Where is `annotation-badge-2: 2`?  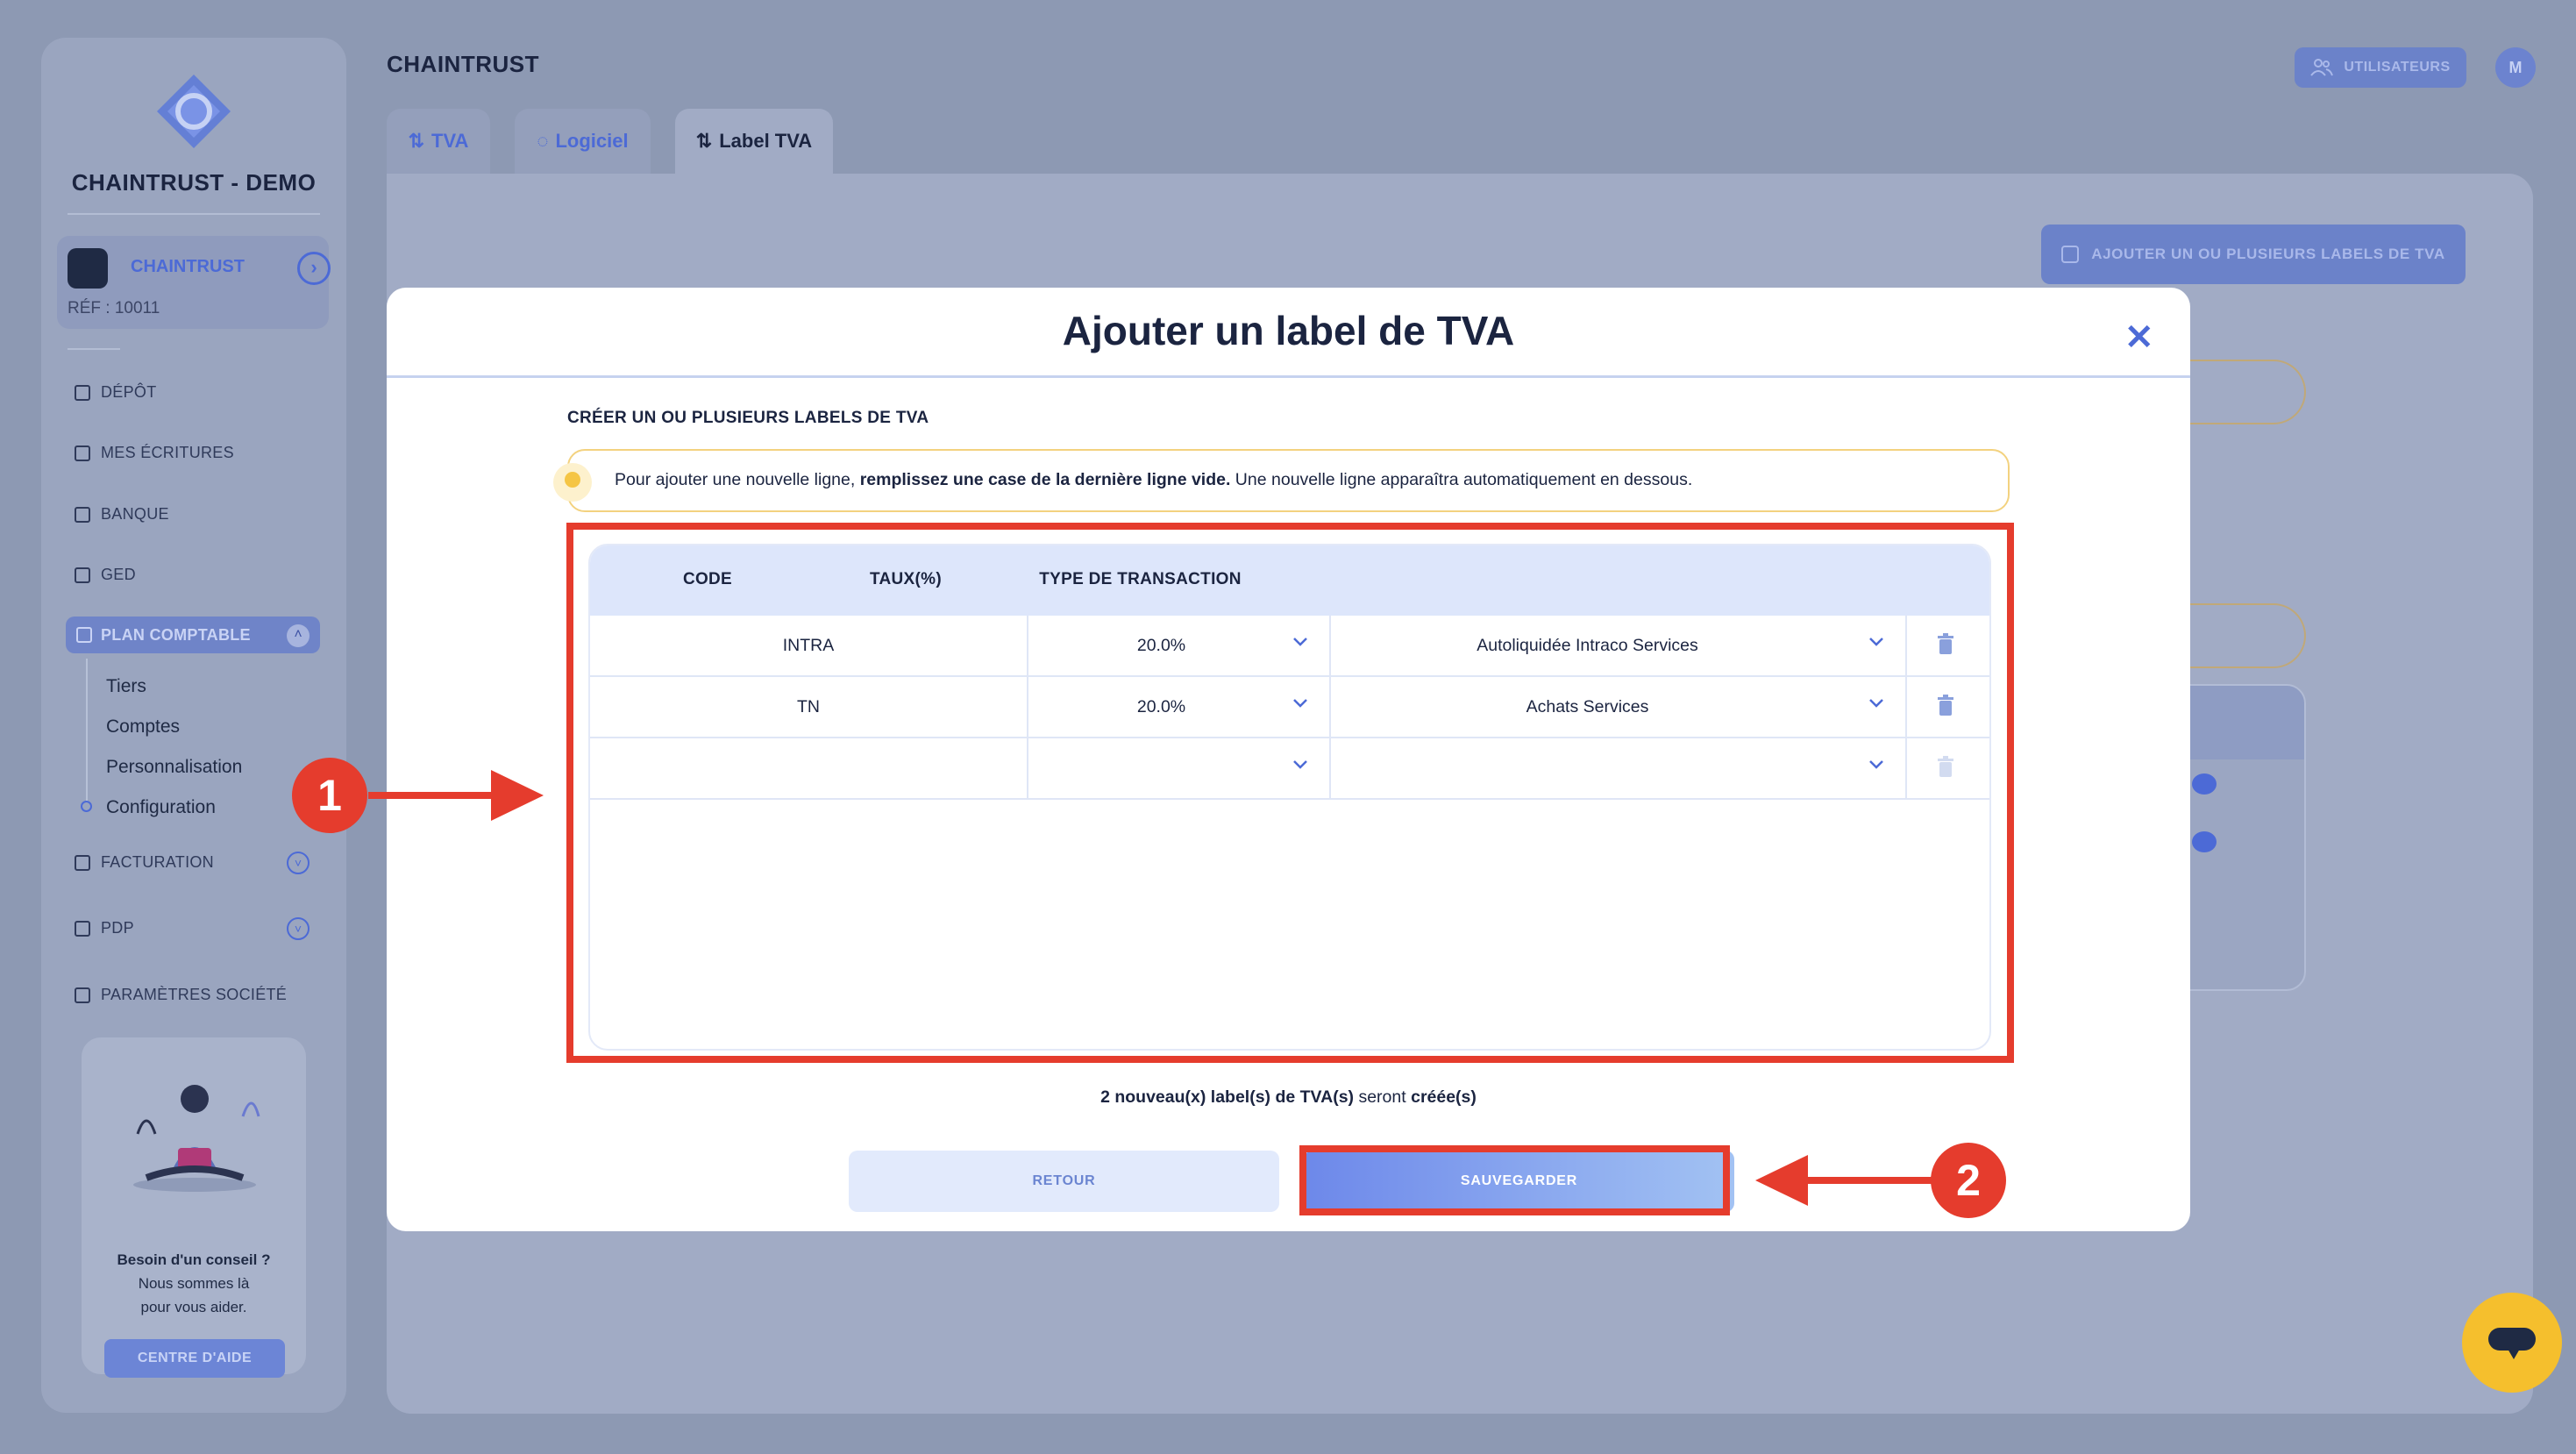
annotation-badge-2: 2 is located at coordinates (1968, 1180).